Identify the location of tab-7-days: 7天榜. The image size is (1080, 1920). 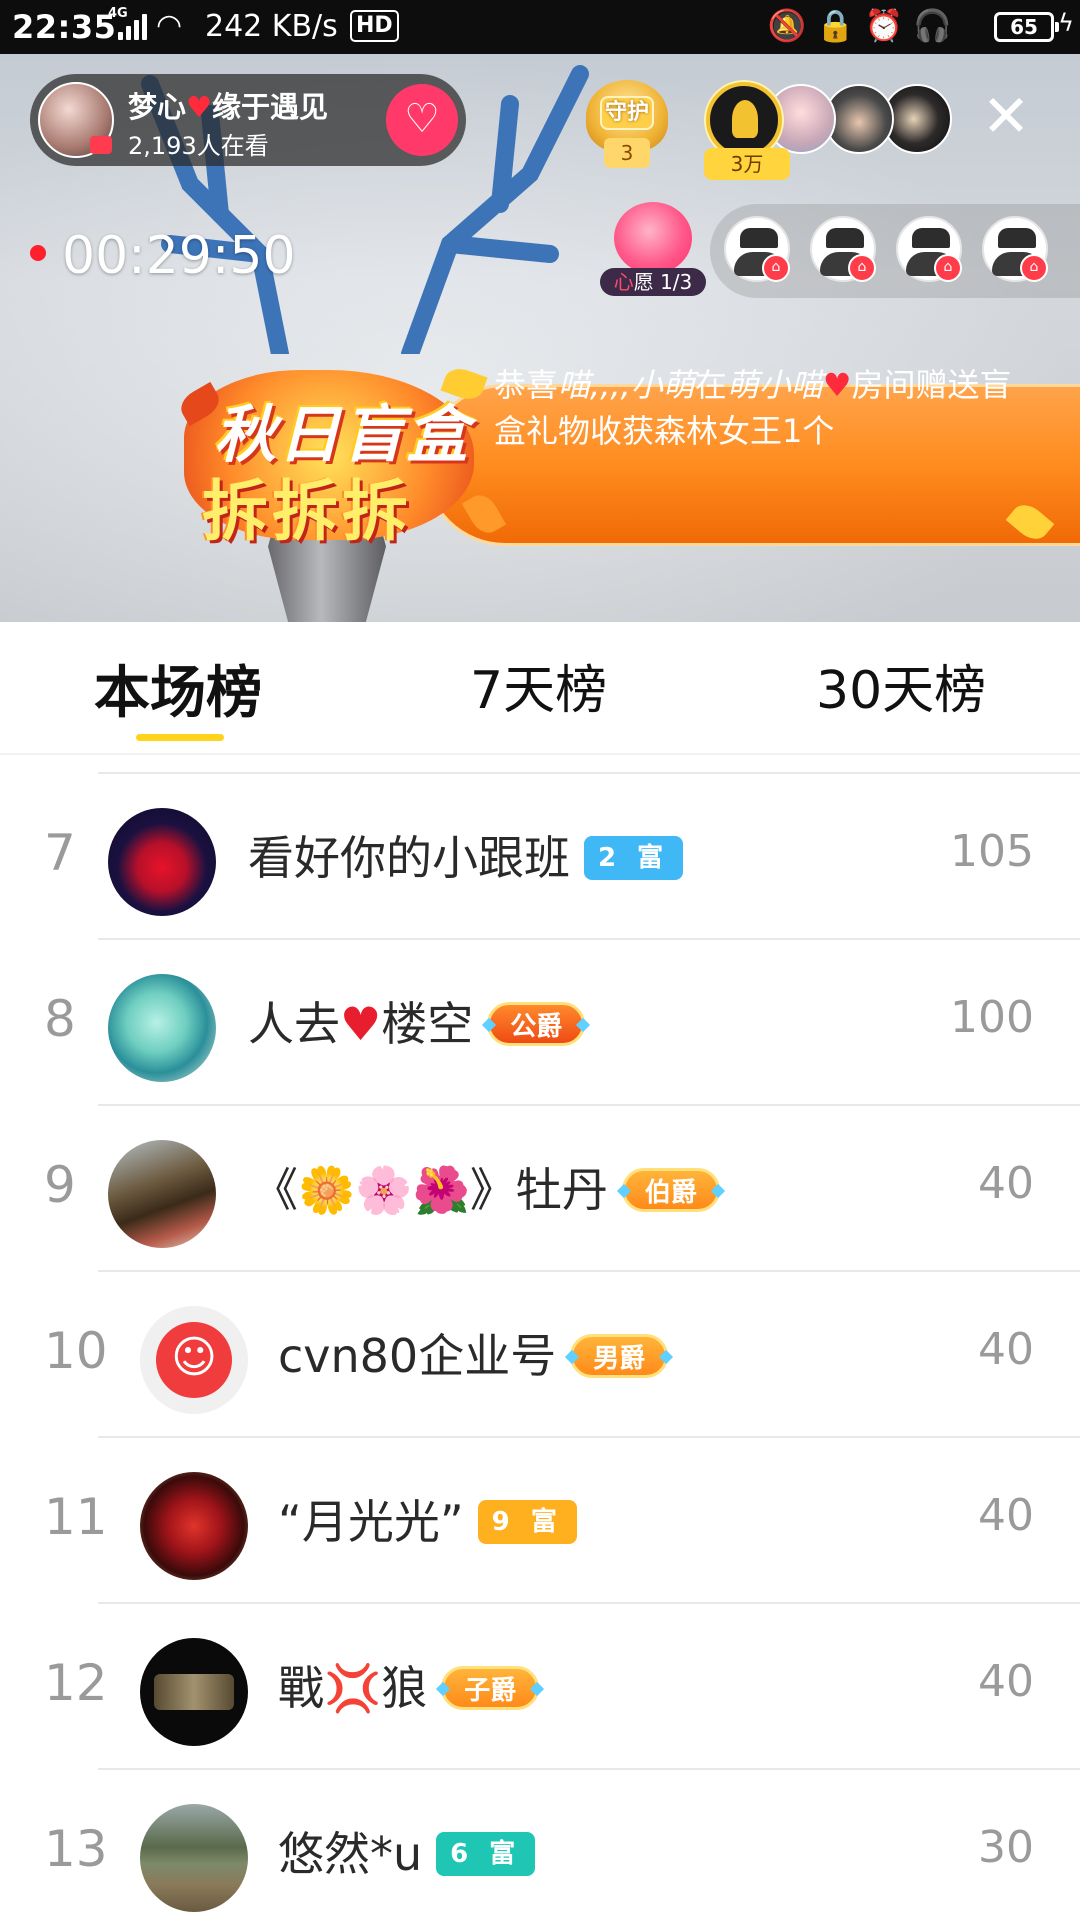
(538, 688).